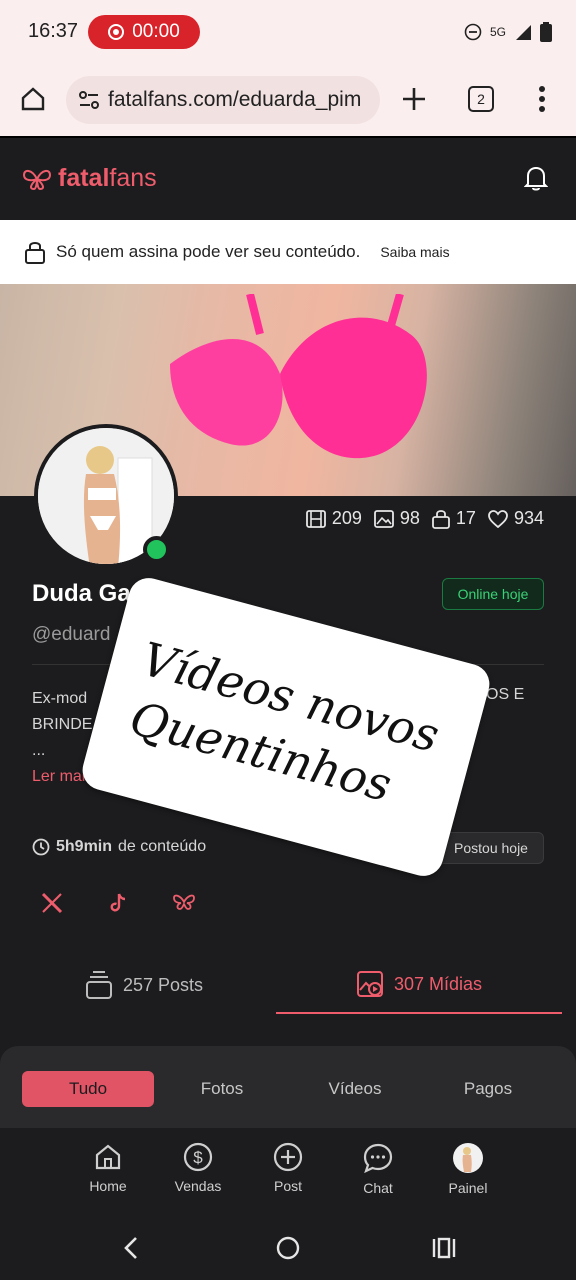  What do you see at coordinates (156, 31) in the screenshot?
I see `recording-time: 00:00` at bounding box center [156, 31].